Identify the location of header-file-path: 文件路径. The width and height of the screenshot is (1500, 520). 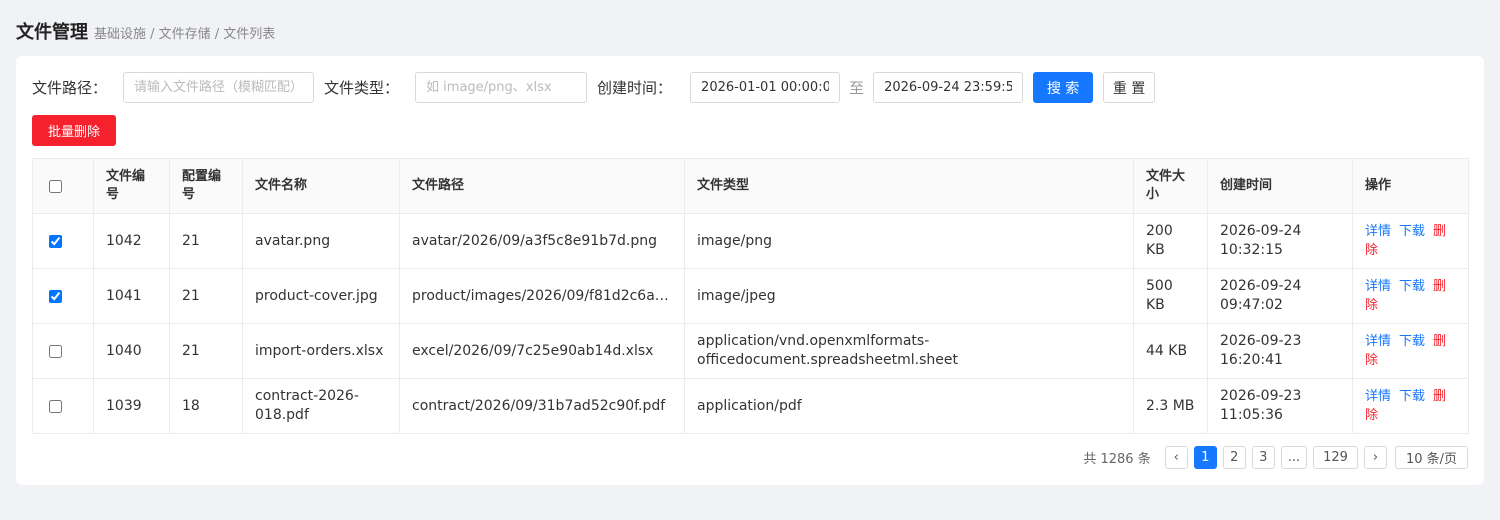
(542, 186).